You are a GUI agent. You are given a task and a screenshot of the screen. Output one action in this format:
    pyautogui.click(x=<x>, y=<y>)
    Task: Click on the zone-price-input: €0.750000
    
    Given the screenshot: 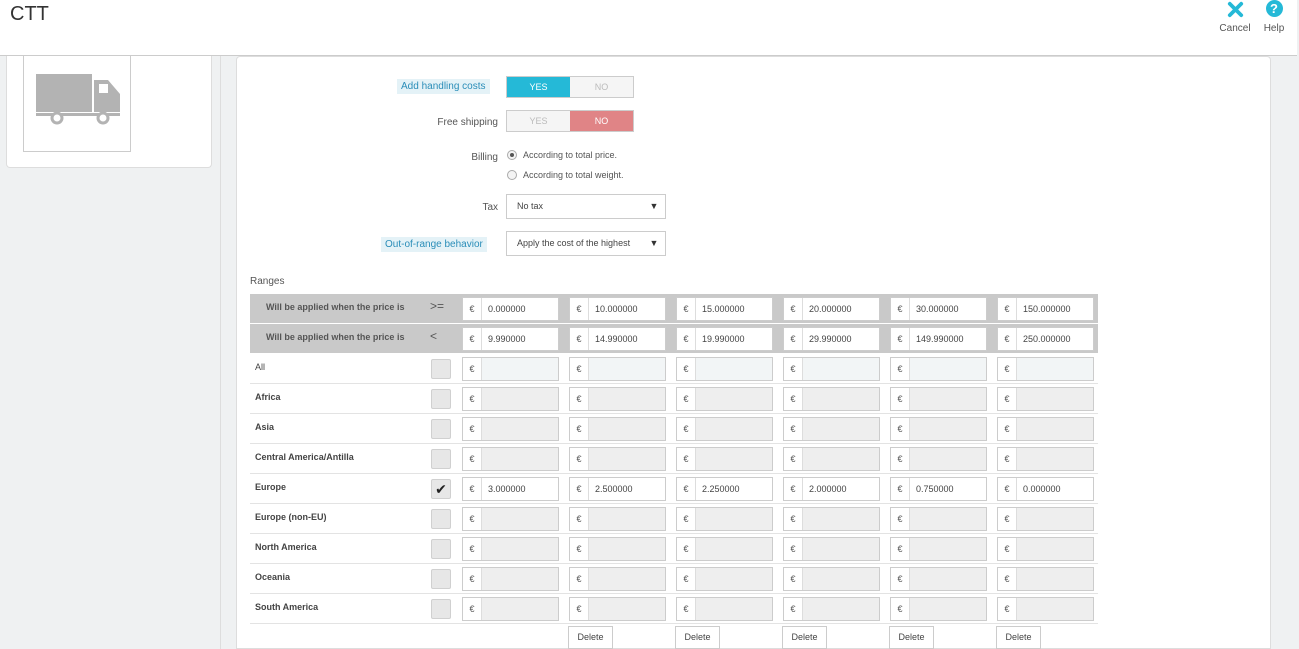 What is the action you would take?
    pyautogui.click(x=938, y=489)
    